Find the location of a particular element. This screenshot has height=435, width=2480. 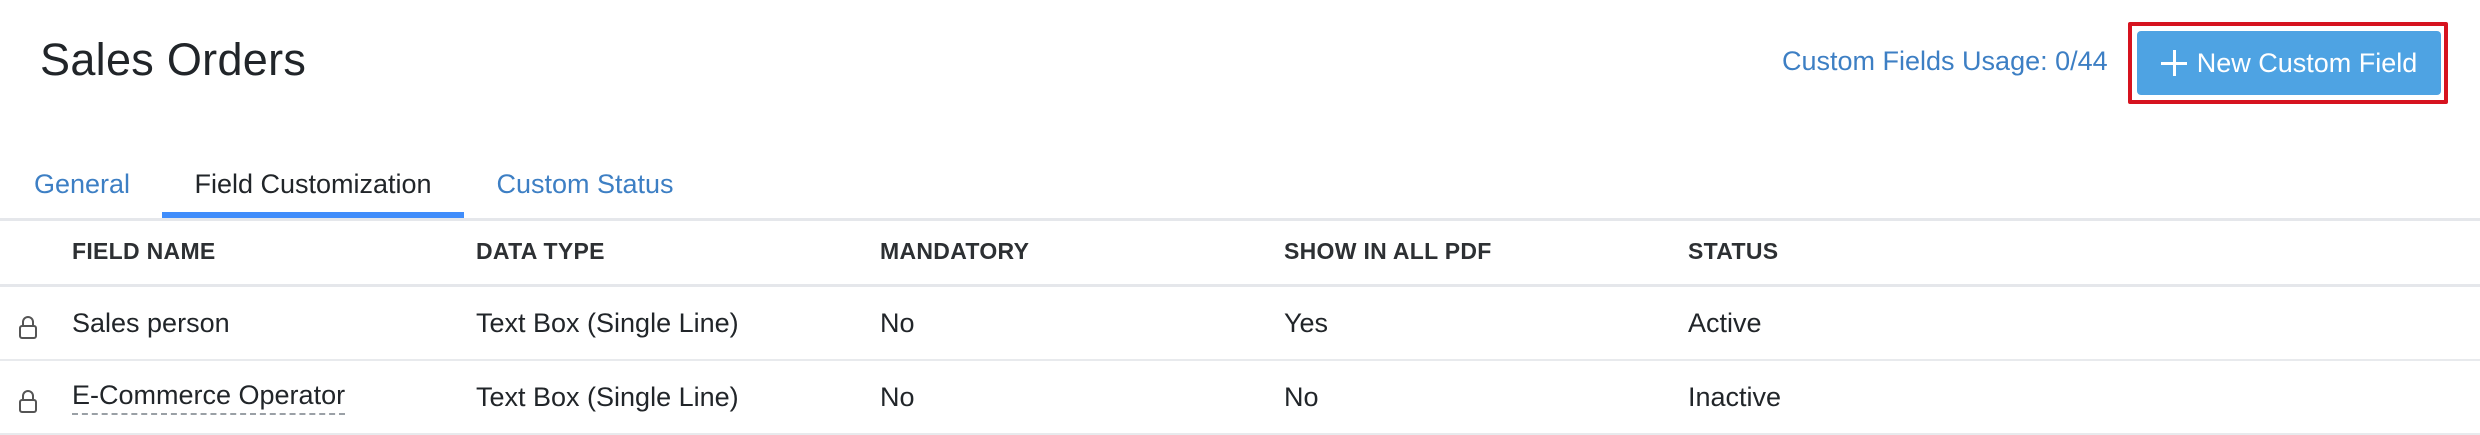

column-header-status: STATUS is located at coordinates (1733, 250).